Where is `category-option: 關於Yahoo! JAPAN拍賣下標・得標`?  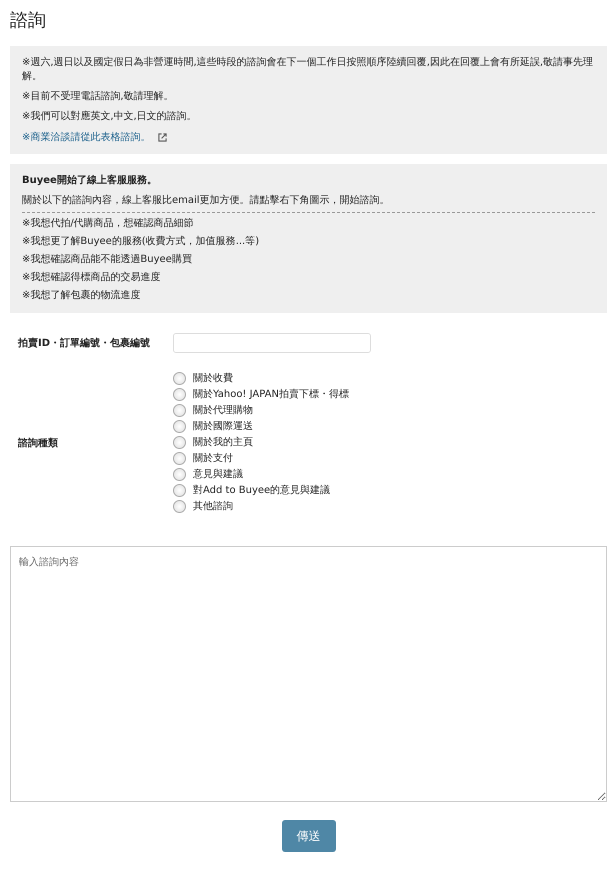 category-option: 關於Yahoo! JAPAN拍賣下標・得標 is located at coordinates (261, 394).